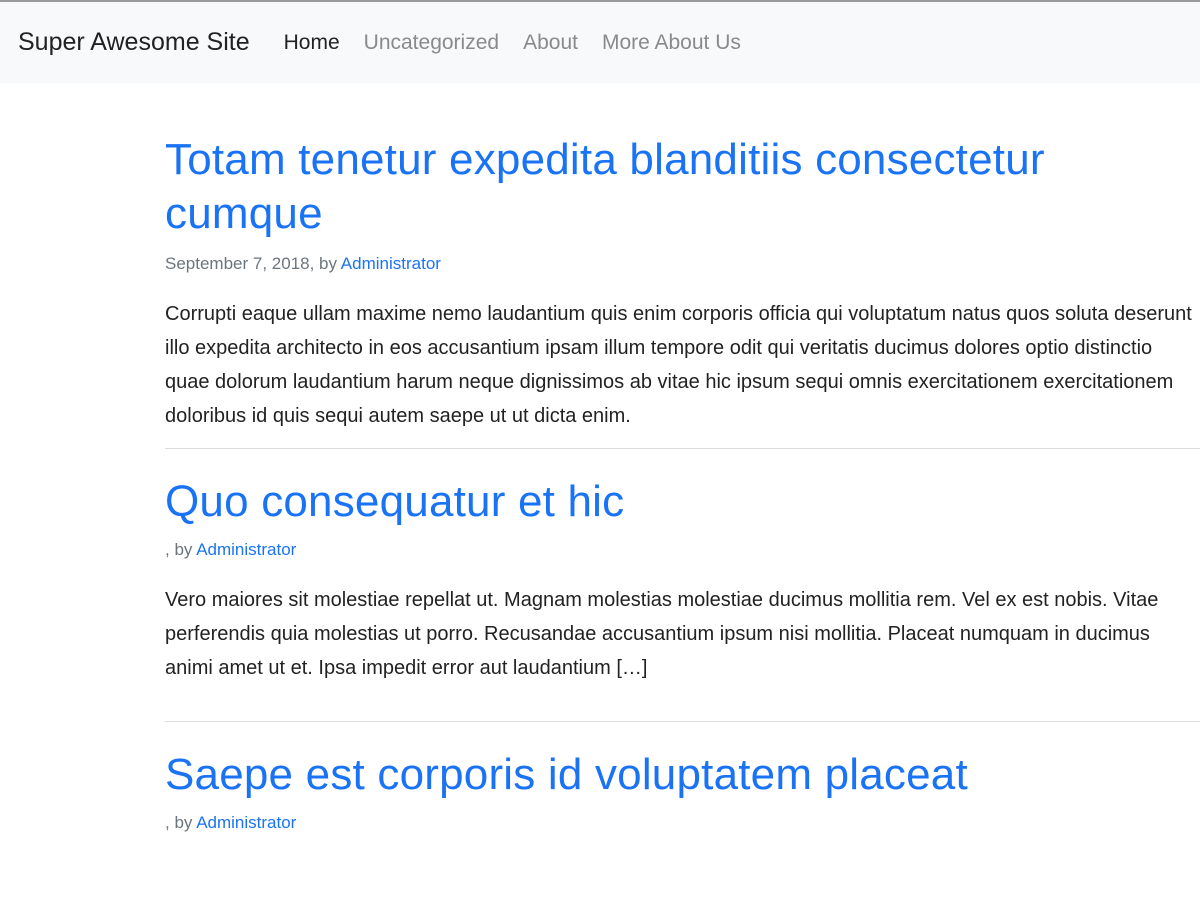  Describe the element at coordinates (312, 43) in the screenshot. I see `nav-item-home: Home` at that location.